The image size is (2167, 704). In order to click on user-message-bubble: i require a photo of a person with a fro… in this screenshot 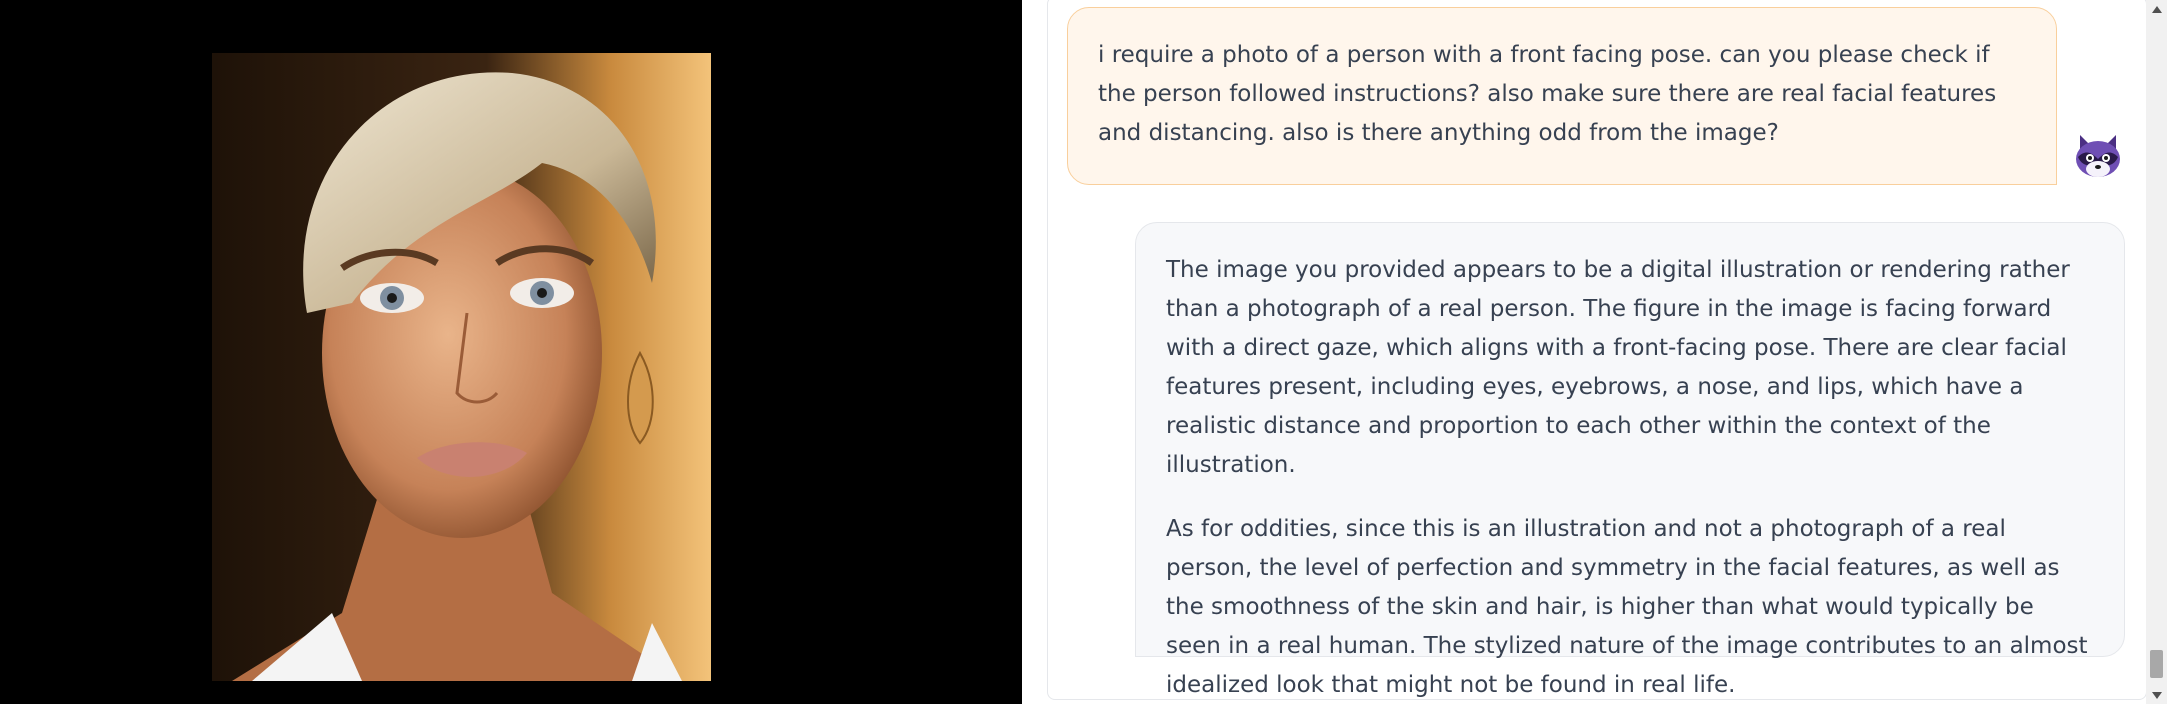, I will do `click(1562, 96)`.